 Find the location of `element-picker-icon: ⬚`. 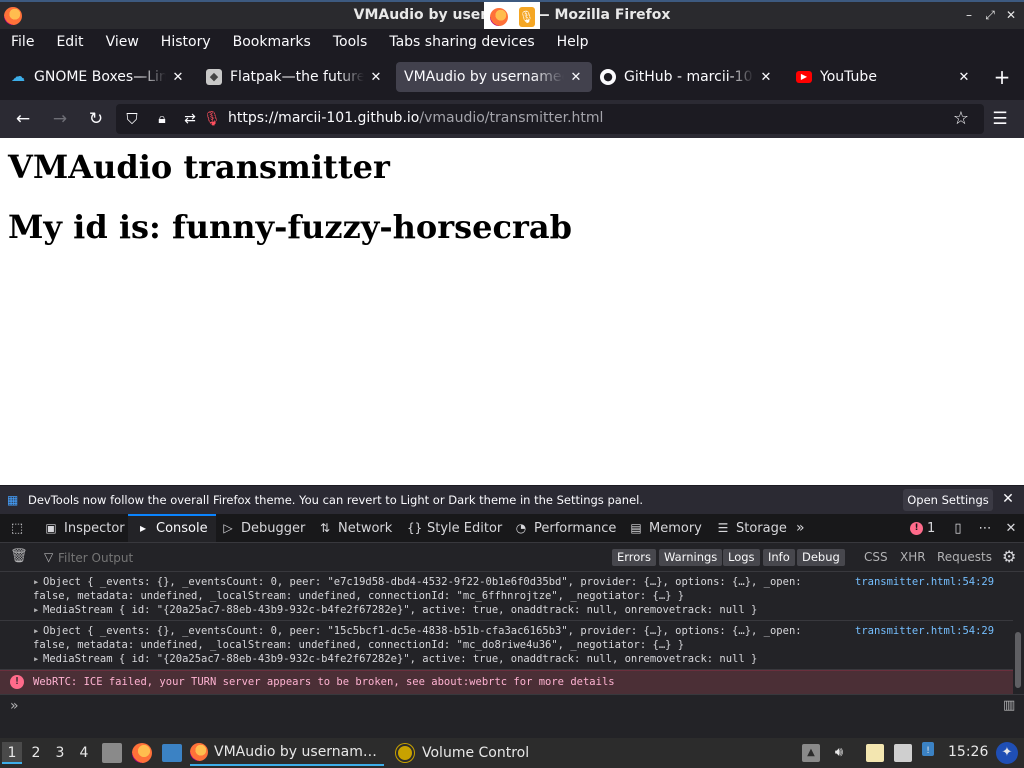

element-picker-icon: ⬚ is located at coordinates (17, 528).